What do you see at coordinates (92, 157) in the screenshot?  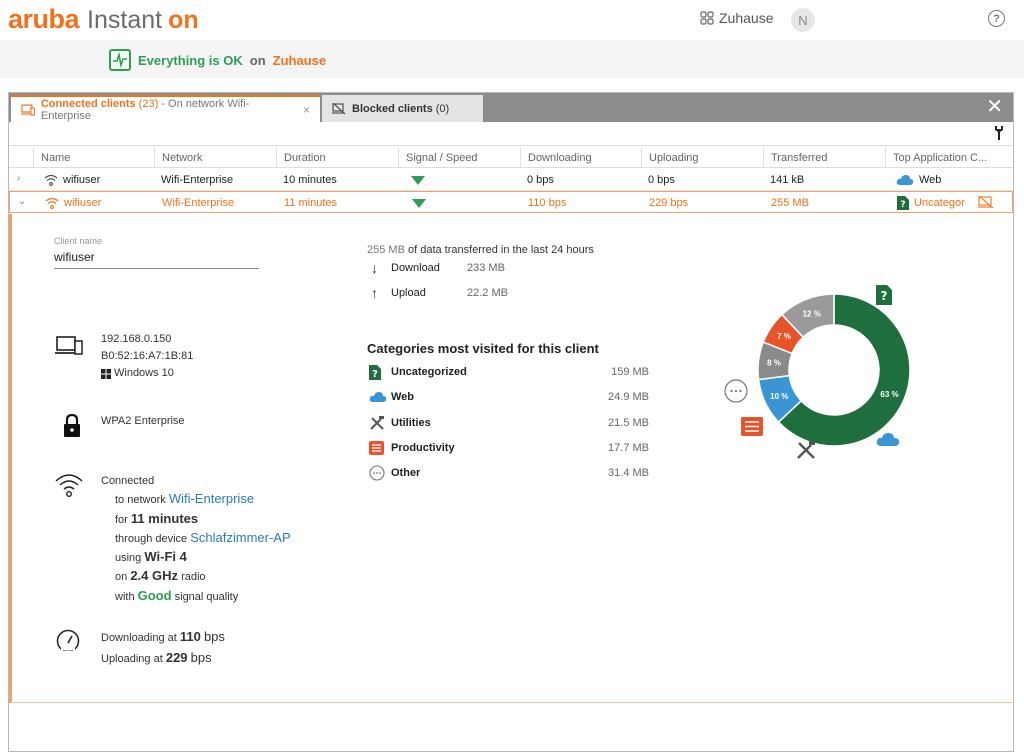 I see `column-header-name: Name` at bounding box center [92, 157].